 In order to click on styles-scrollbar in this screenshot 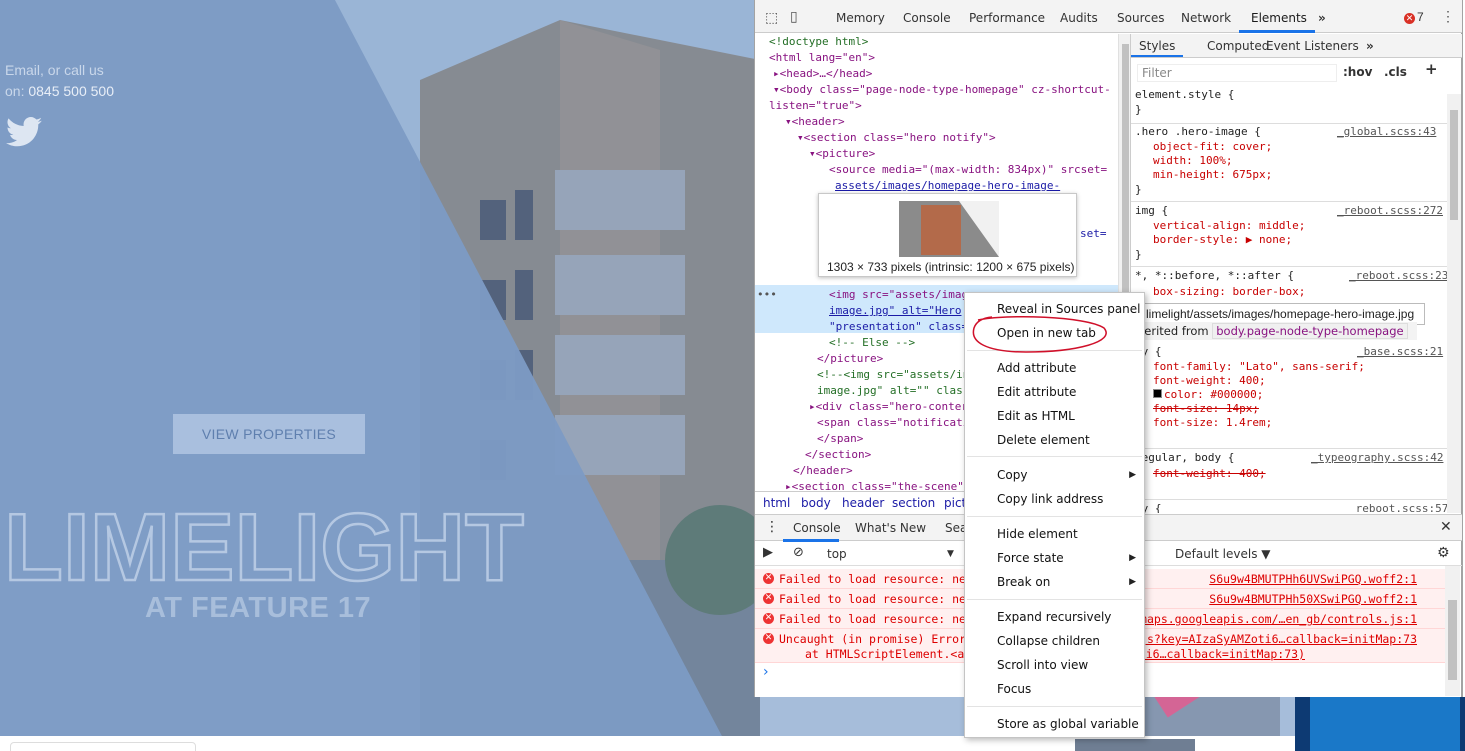, I will do `click(1454, 303)`.